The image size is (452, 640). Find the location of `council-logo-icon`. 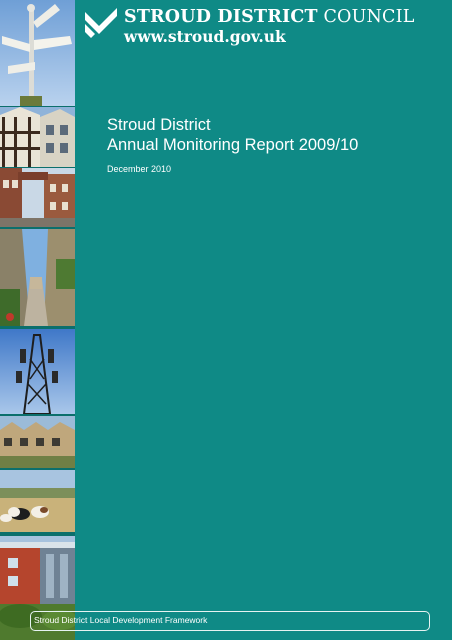

council-logo-icon is located at coordinates (101, 23).